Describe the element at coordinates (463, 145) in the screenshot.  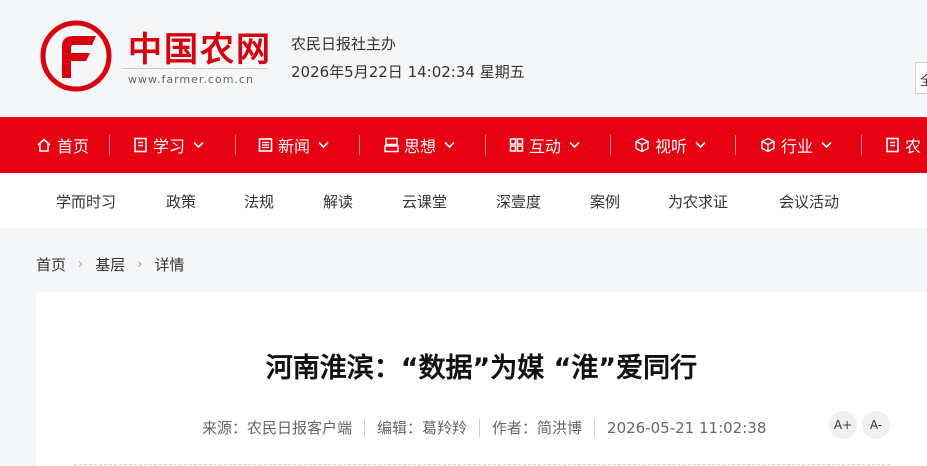
I see `main-nav: 首页 学习 新闻 思想 互动 视听 行业 农` at that location.